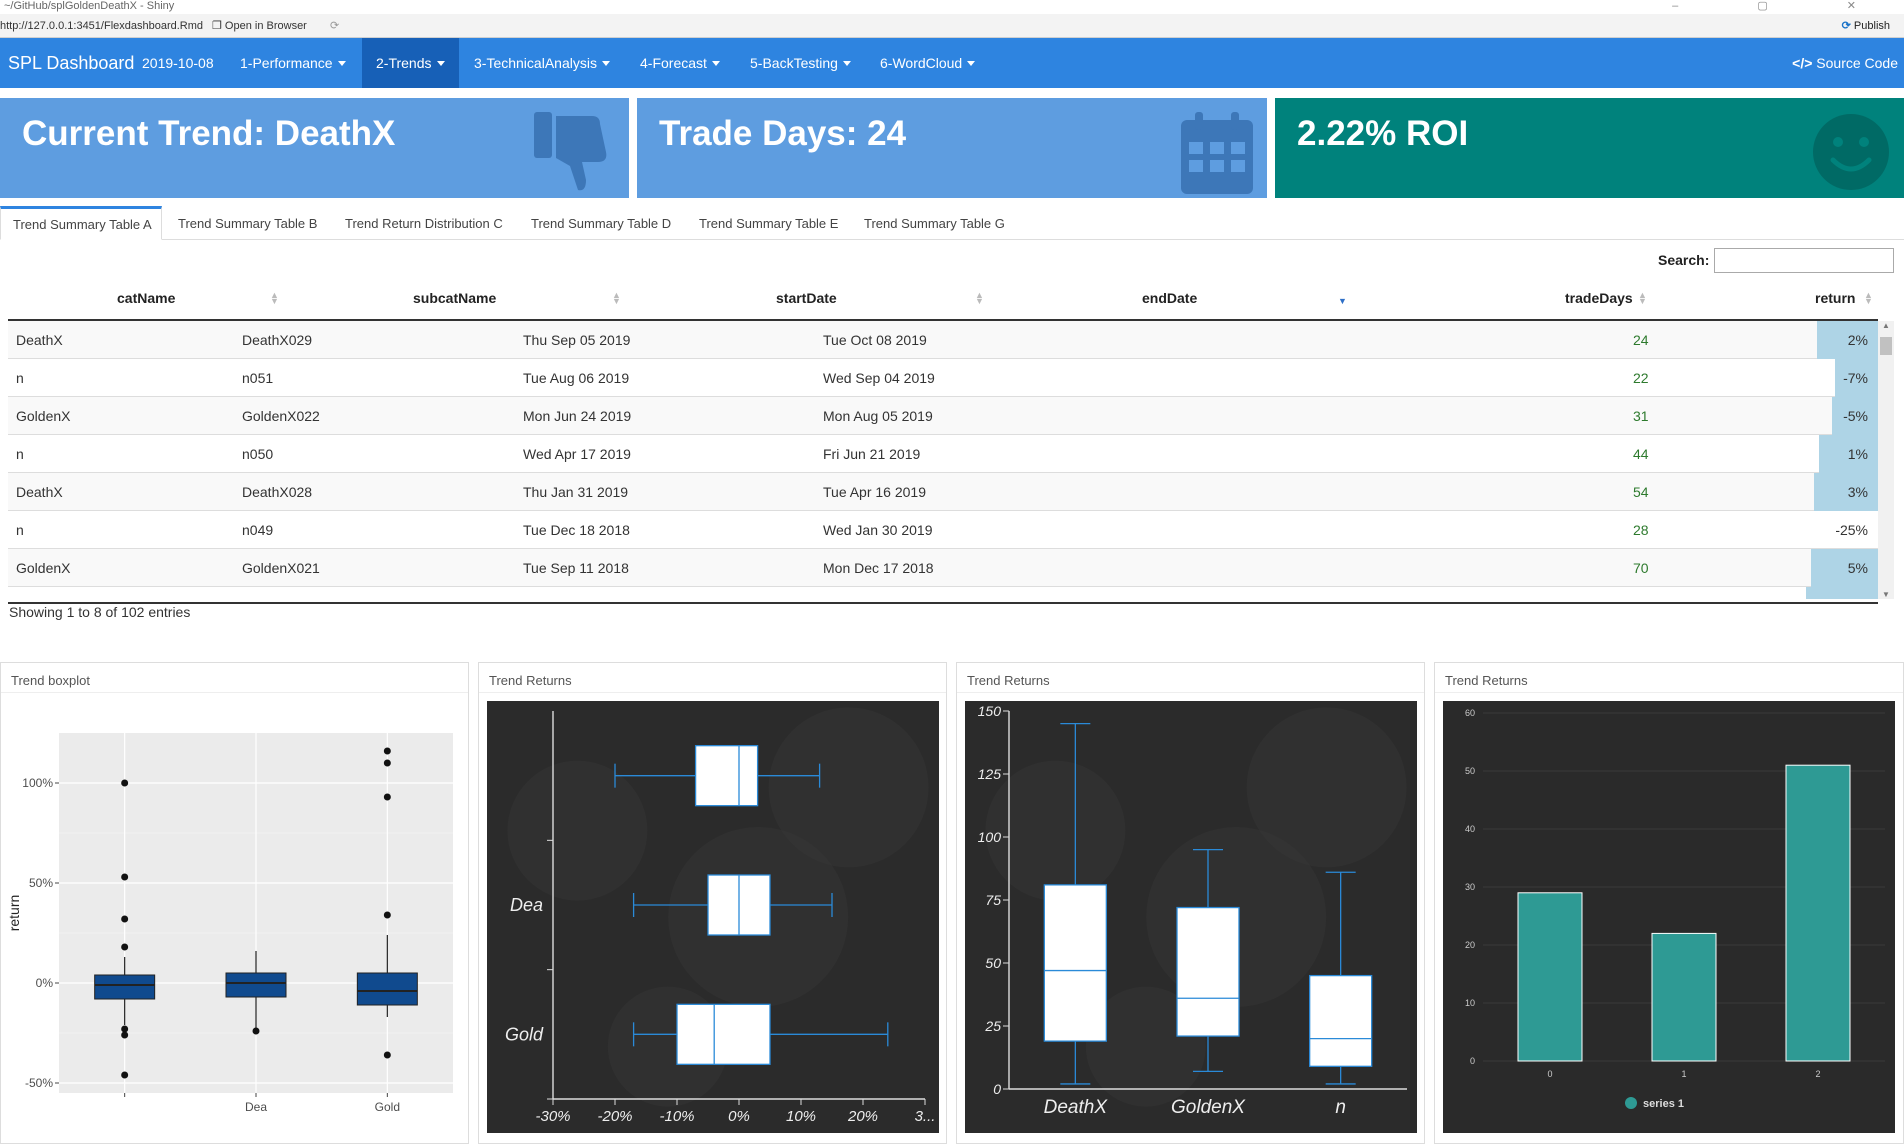 Image resolution: width=1904 pixels, height=1144 pixels. What do you see at coordinates (1851, 530) in the screenshot?
I see `cell-return: -25%` at bounding box center [1851, 530].